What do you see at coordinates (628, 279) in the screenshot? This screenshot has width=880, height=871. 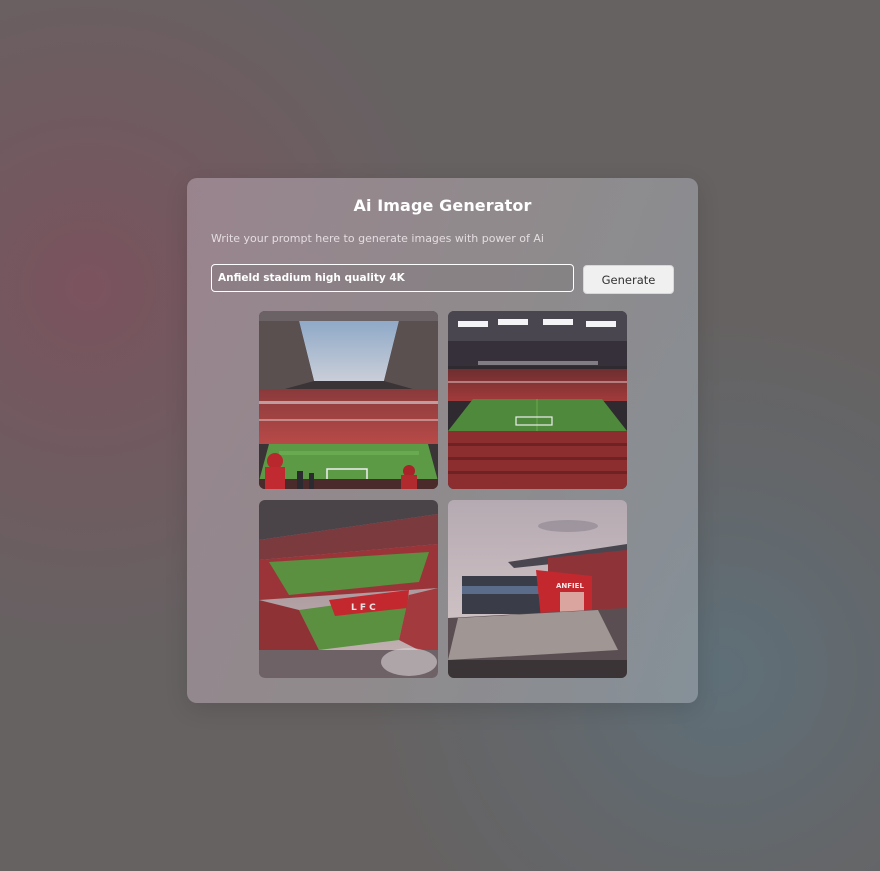 I see `generate-button: Generate` at bounding box center [628, 279].